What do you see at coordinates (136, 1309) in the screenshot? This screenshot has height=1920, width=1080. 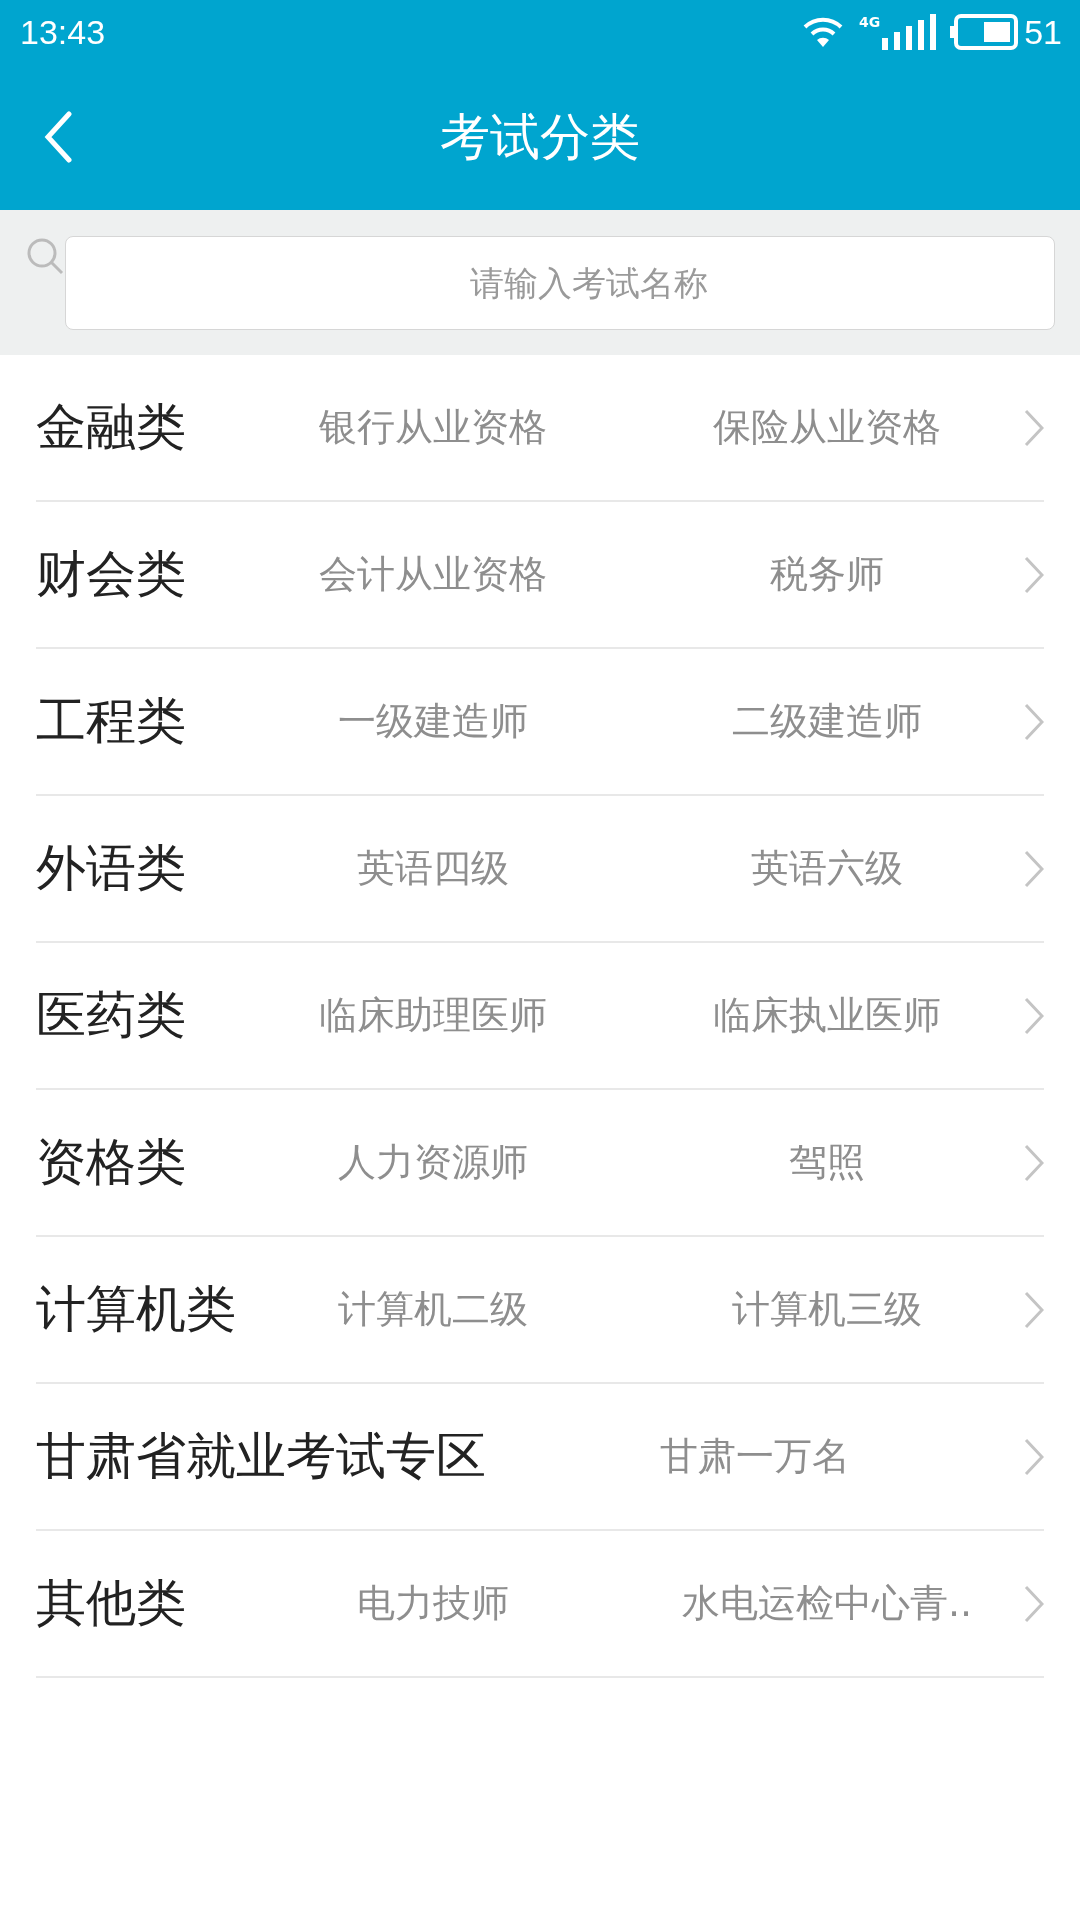 I see `category-name: 计算机类` at bounding box center [136, 1309].